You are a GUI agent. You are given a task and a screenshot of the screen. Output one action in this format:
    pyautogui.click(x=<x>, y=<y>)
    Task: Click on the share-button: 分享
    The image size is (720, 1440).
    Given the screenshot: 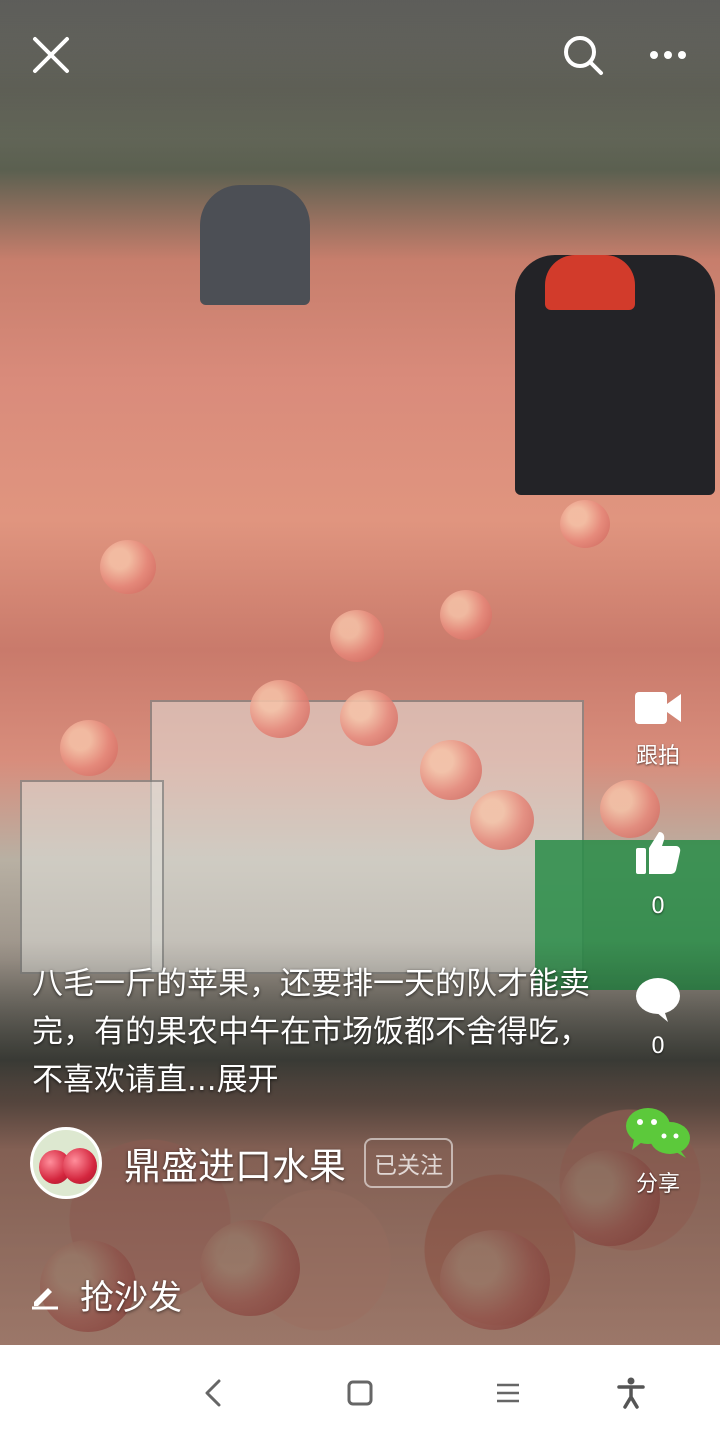 What is the action you would take?
    pyautogui.click(x=658, y=1151)
    